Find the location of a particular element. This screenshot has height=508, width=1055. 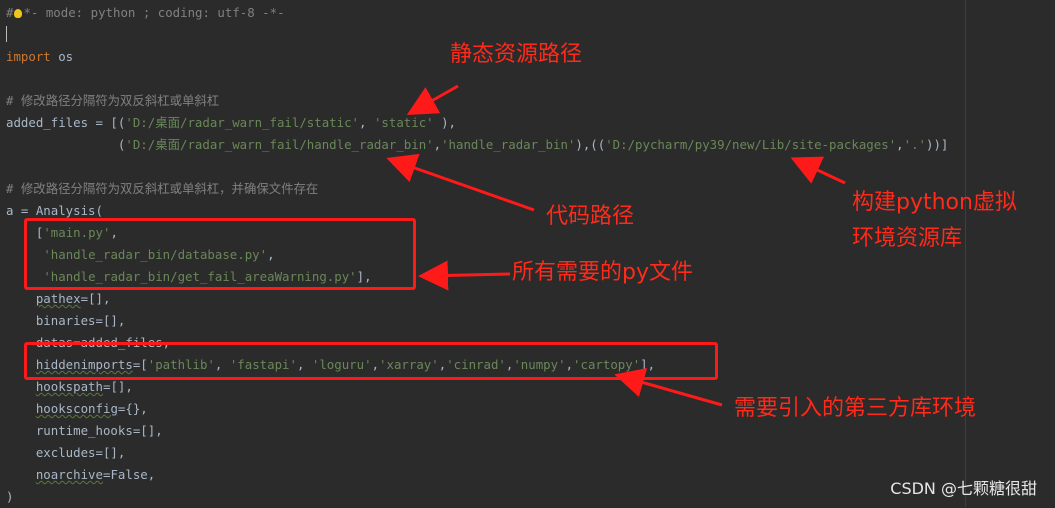

csdn-watermark: CSDN @七颗糖很甜 is located at coordinates (963, 488).